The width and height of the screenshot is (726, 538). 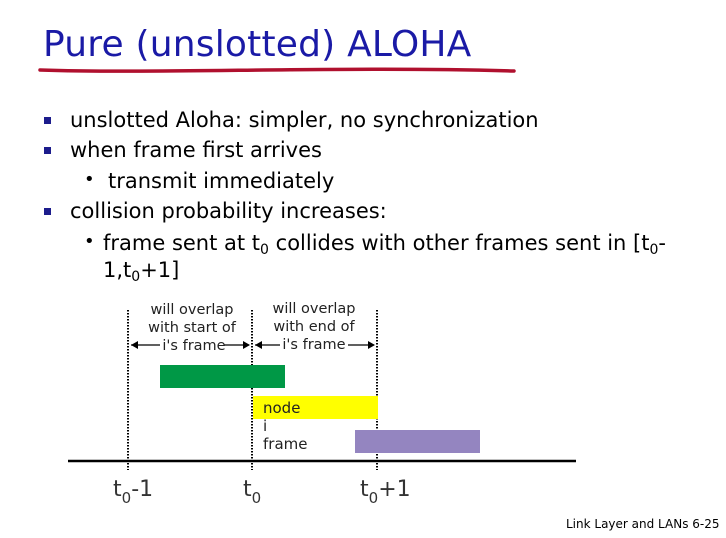 What do you see at coordinates (417, 441) in the screenshot?
I see `purple-frame` at bounding box center [417, 441].